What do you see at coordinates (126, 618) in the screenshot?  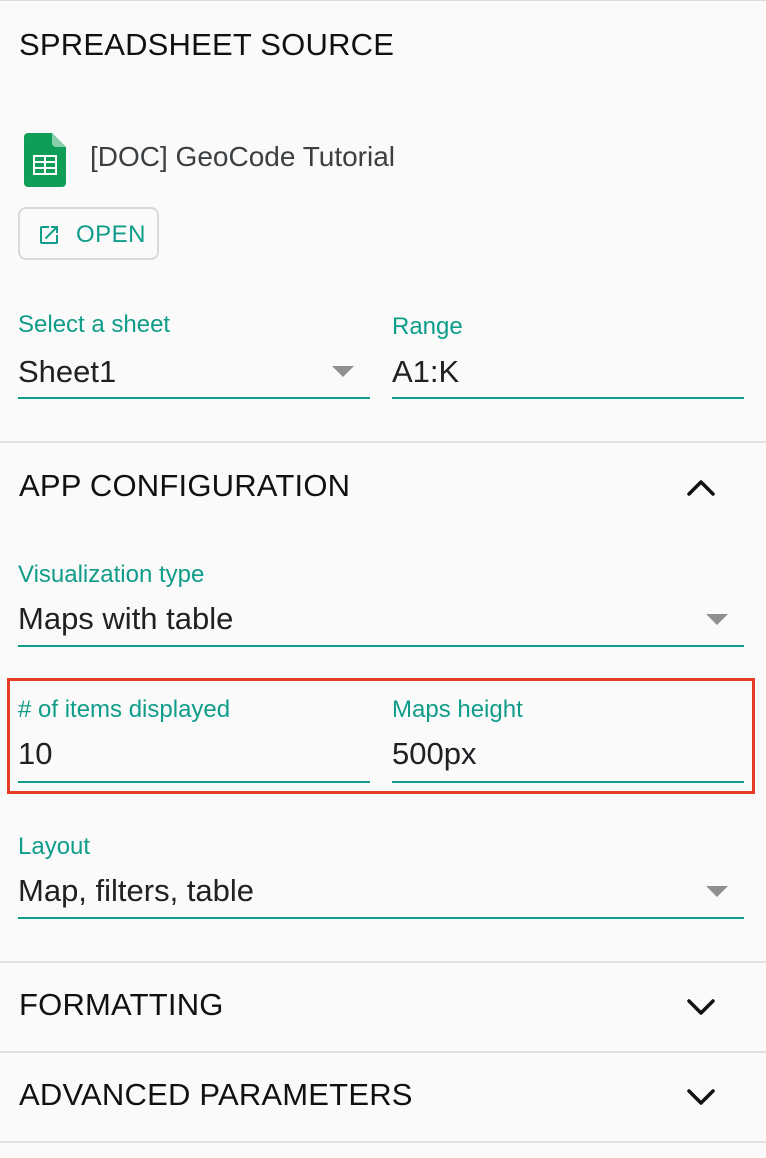 I see `visualization-type-value: Maps with table` at bounding box center [126, 618].